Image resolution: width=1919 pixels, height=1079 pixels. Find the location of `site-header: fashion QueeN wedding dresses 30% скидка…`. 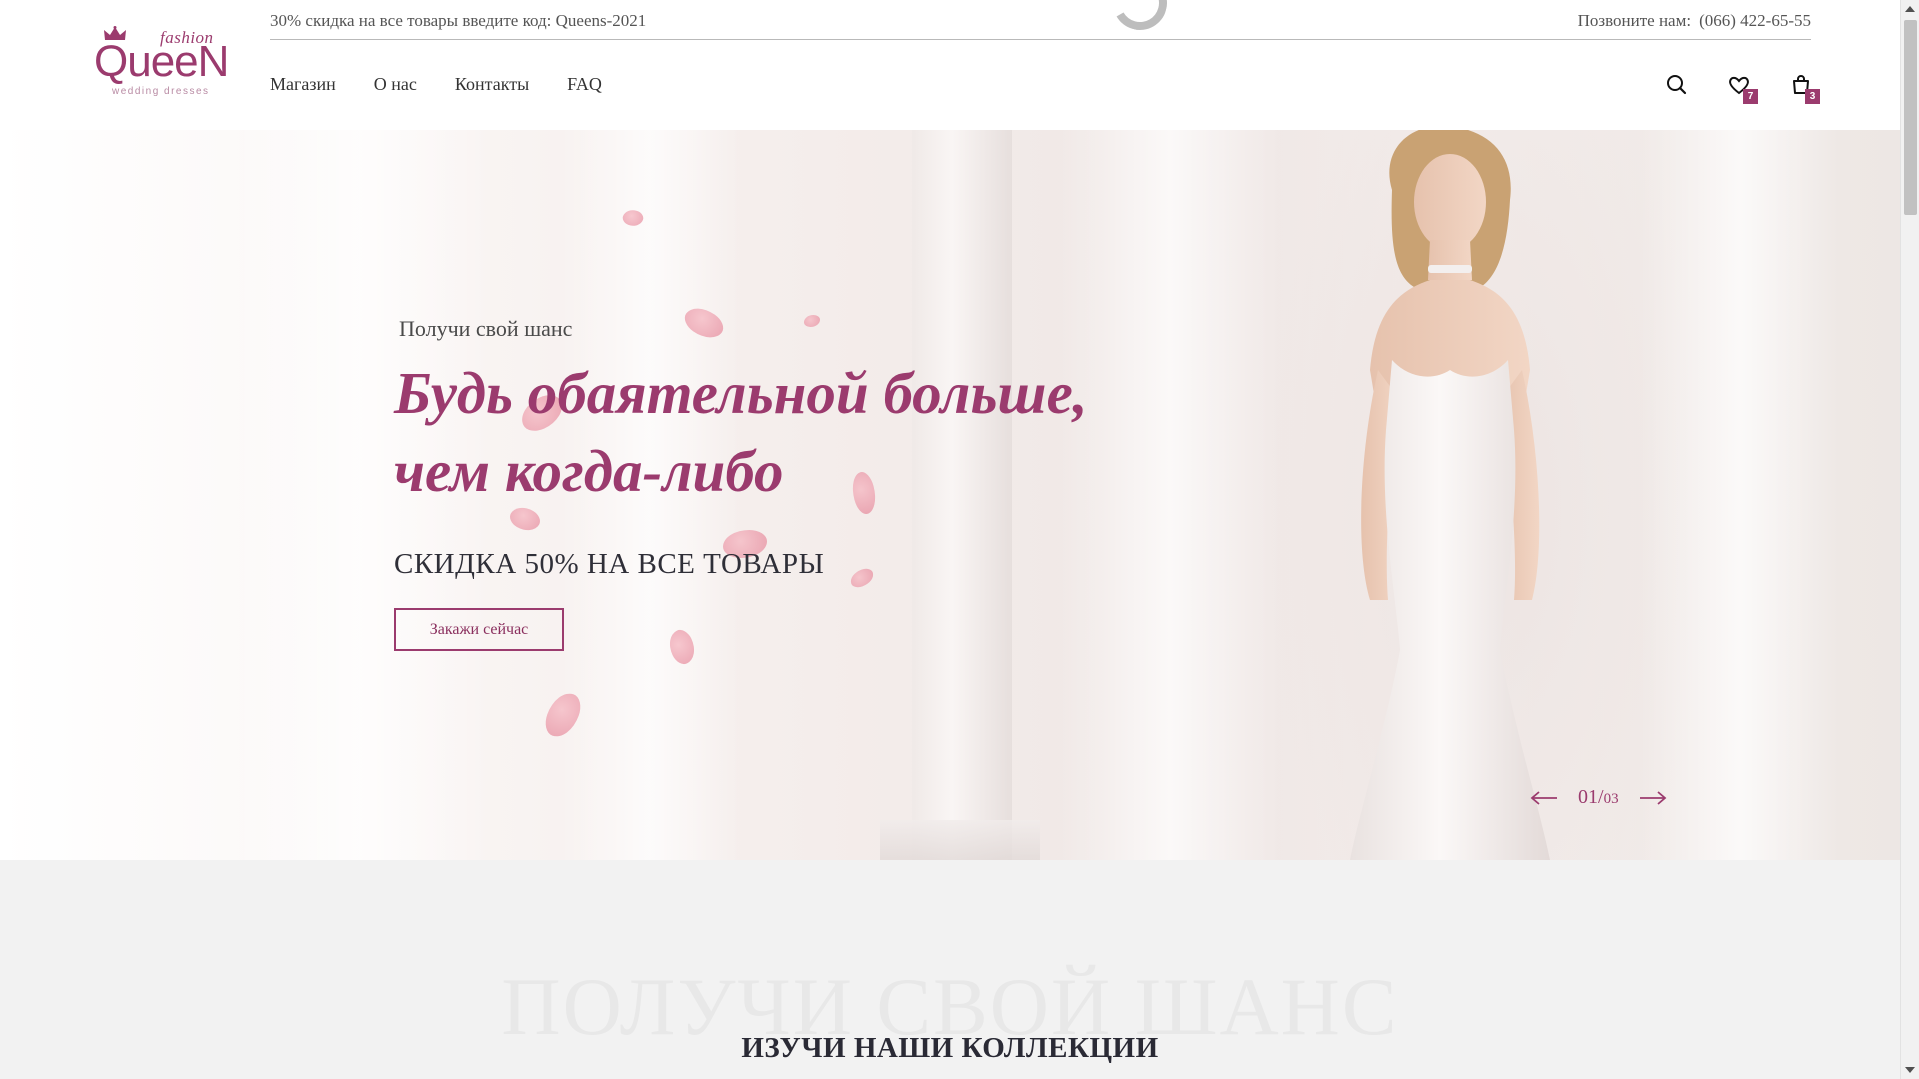

site-header: fashion QueeN wedding dresses 30% скидка… is located at coordinates (950, 65).